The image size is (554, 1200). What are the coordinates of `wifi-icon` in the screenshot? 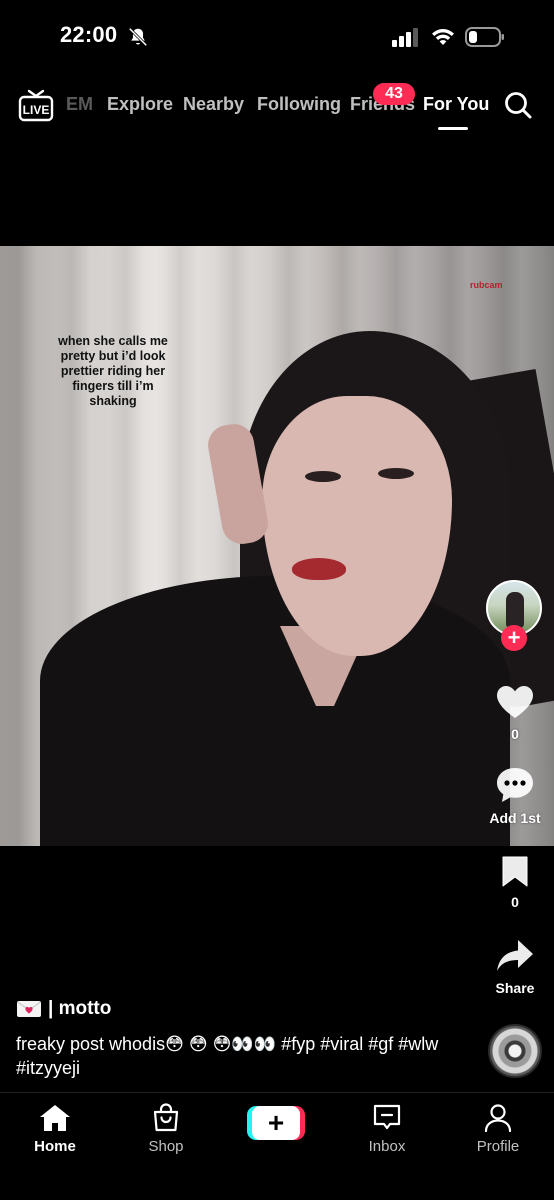 It's located at (443, 37).